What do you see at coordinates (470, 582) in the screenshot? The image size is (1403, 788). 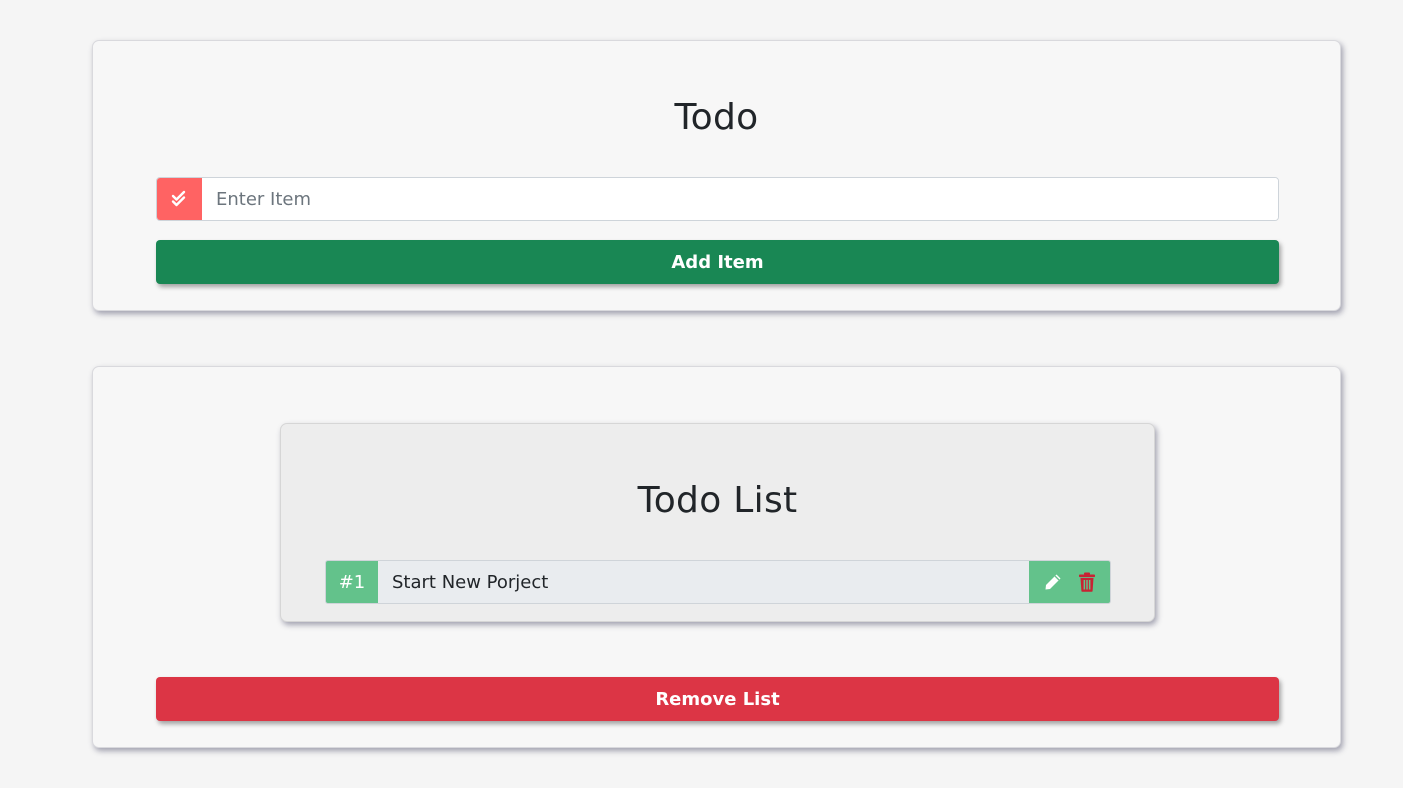 I see `item-text: Start New Porject` at bounding box center [470, 582].